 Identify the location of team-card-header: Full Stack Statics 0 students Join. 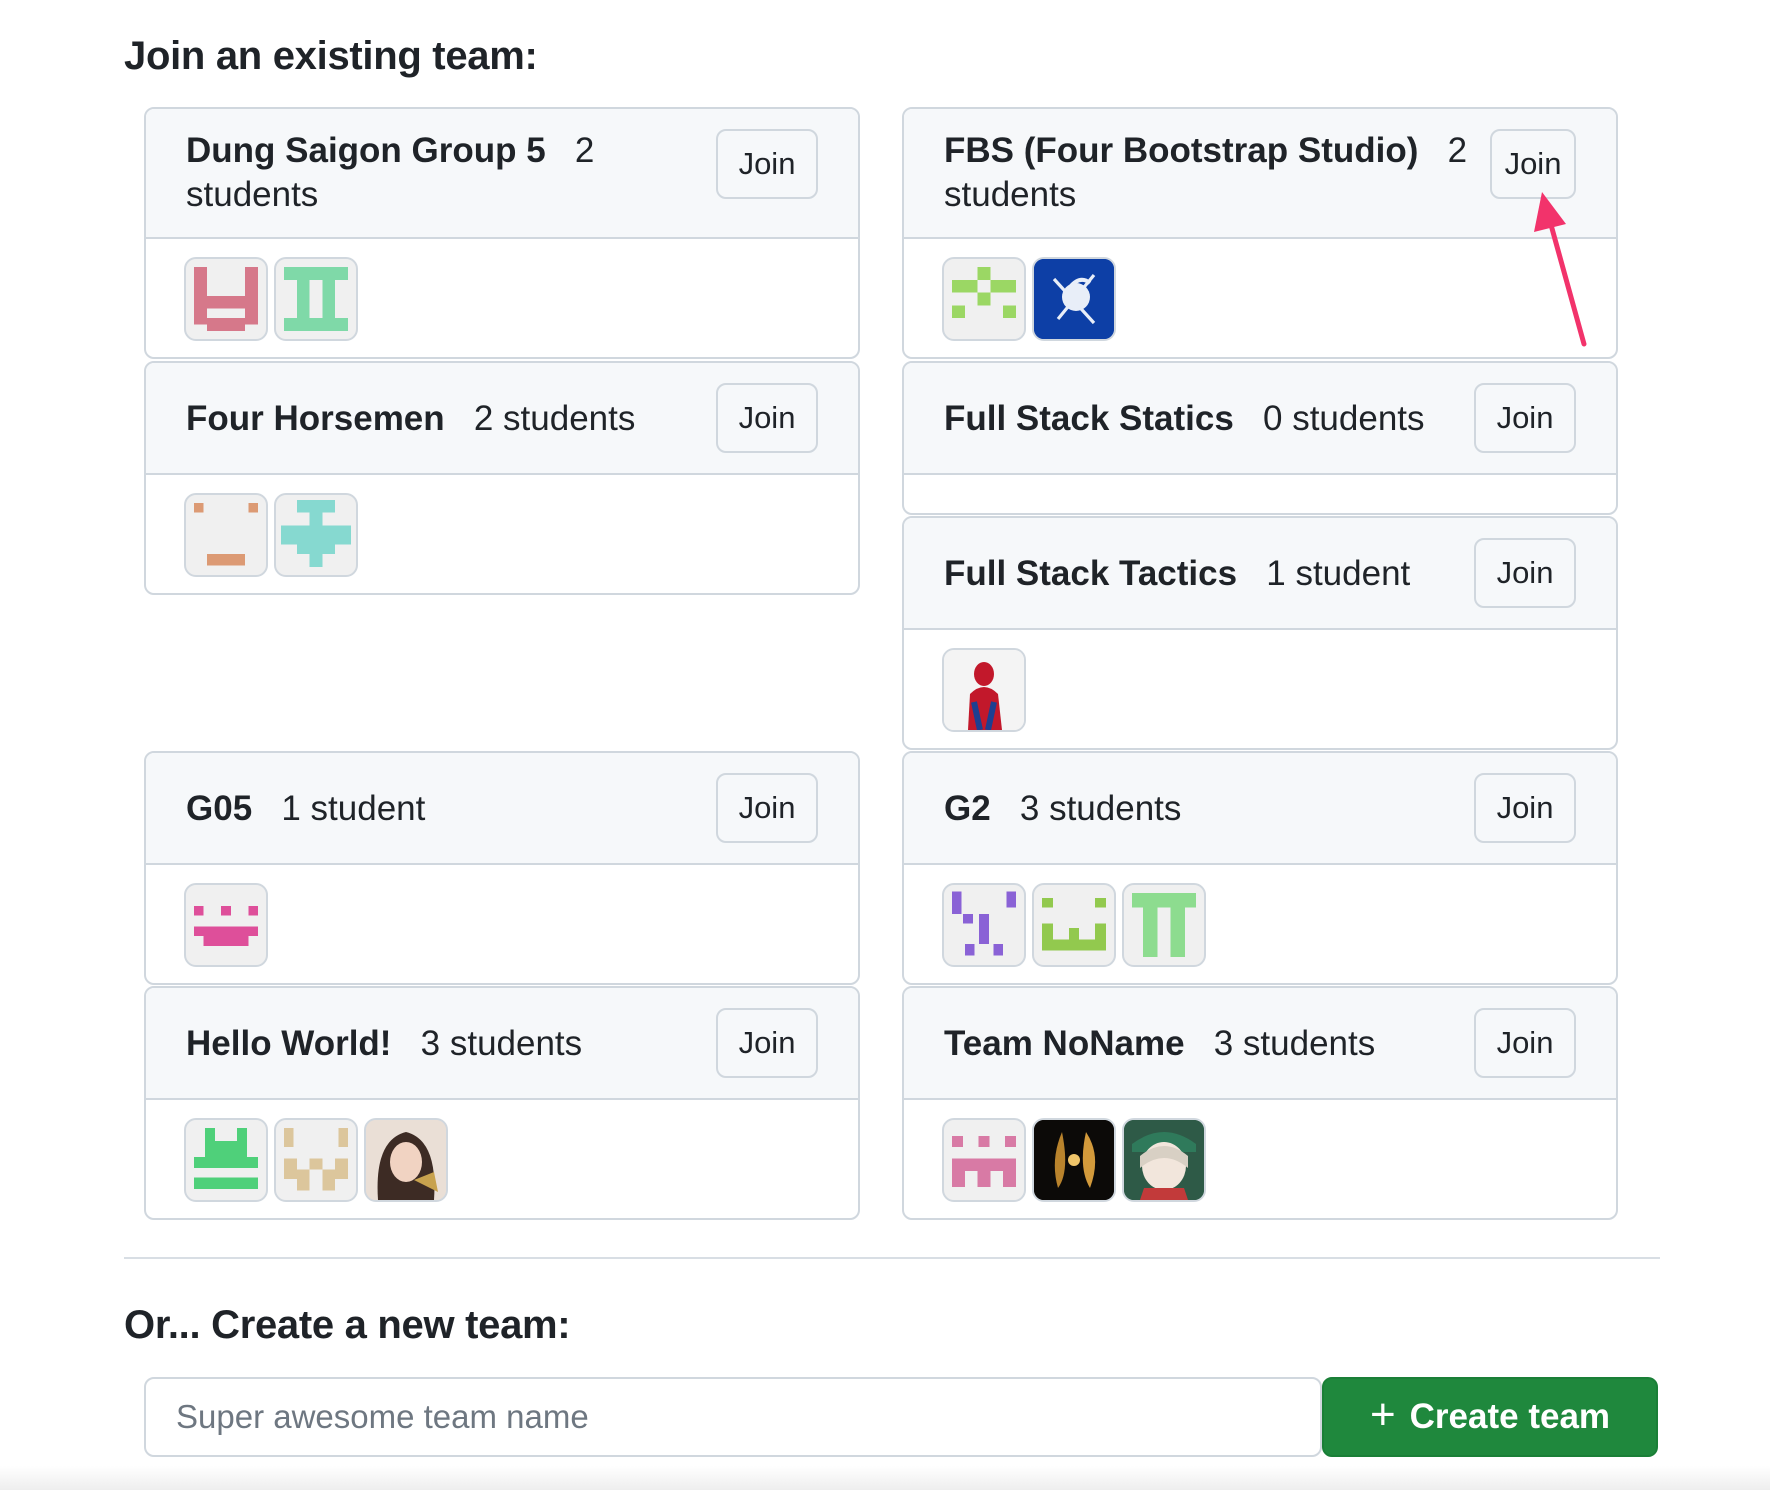
(1260, 419).